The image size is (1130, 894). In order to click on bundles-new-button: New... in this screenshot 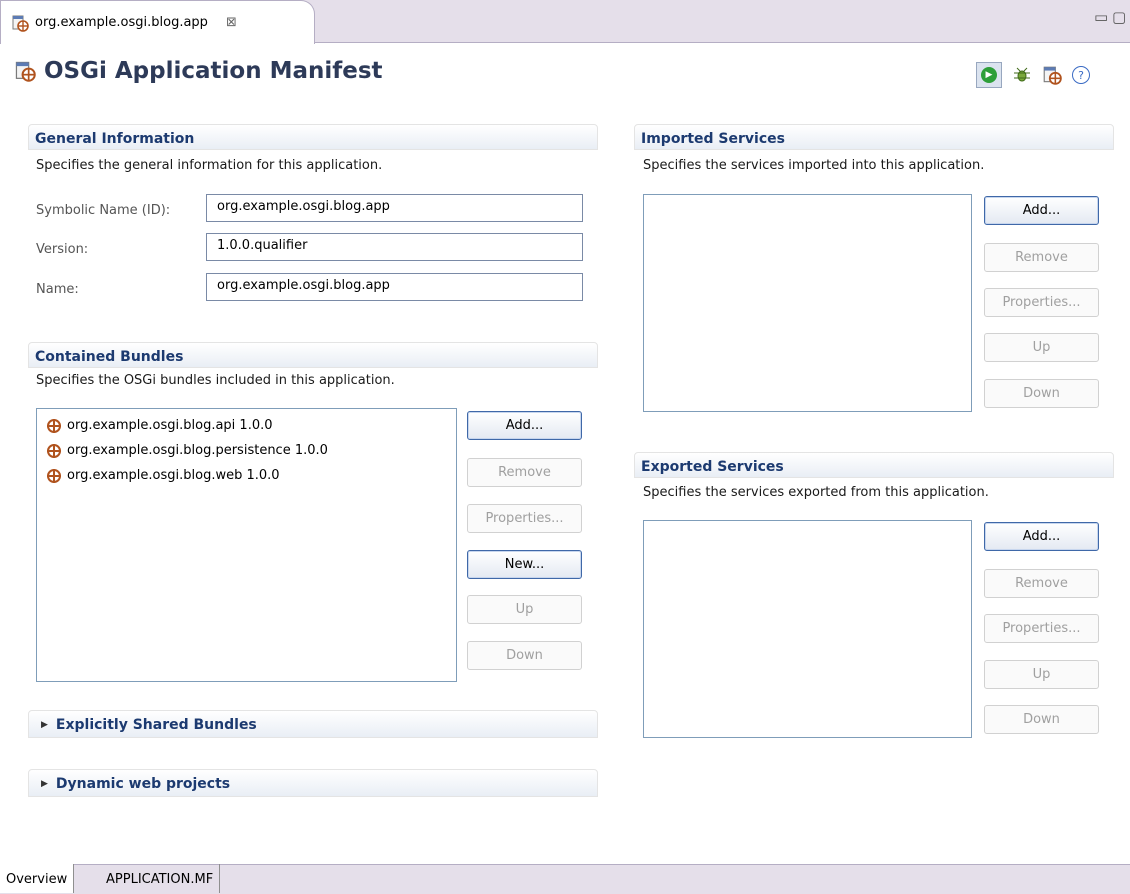, I will do `click(524, 564)`.